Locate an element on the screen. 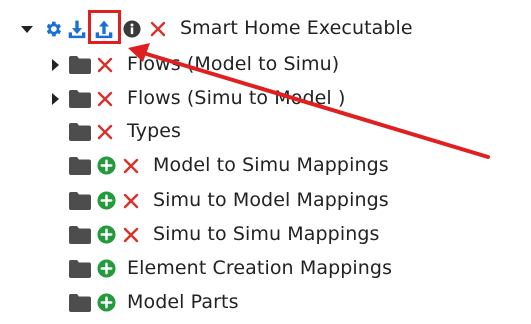  tree-root-row: Smart Home Executable is located at coordinates (210, 29).